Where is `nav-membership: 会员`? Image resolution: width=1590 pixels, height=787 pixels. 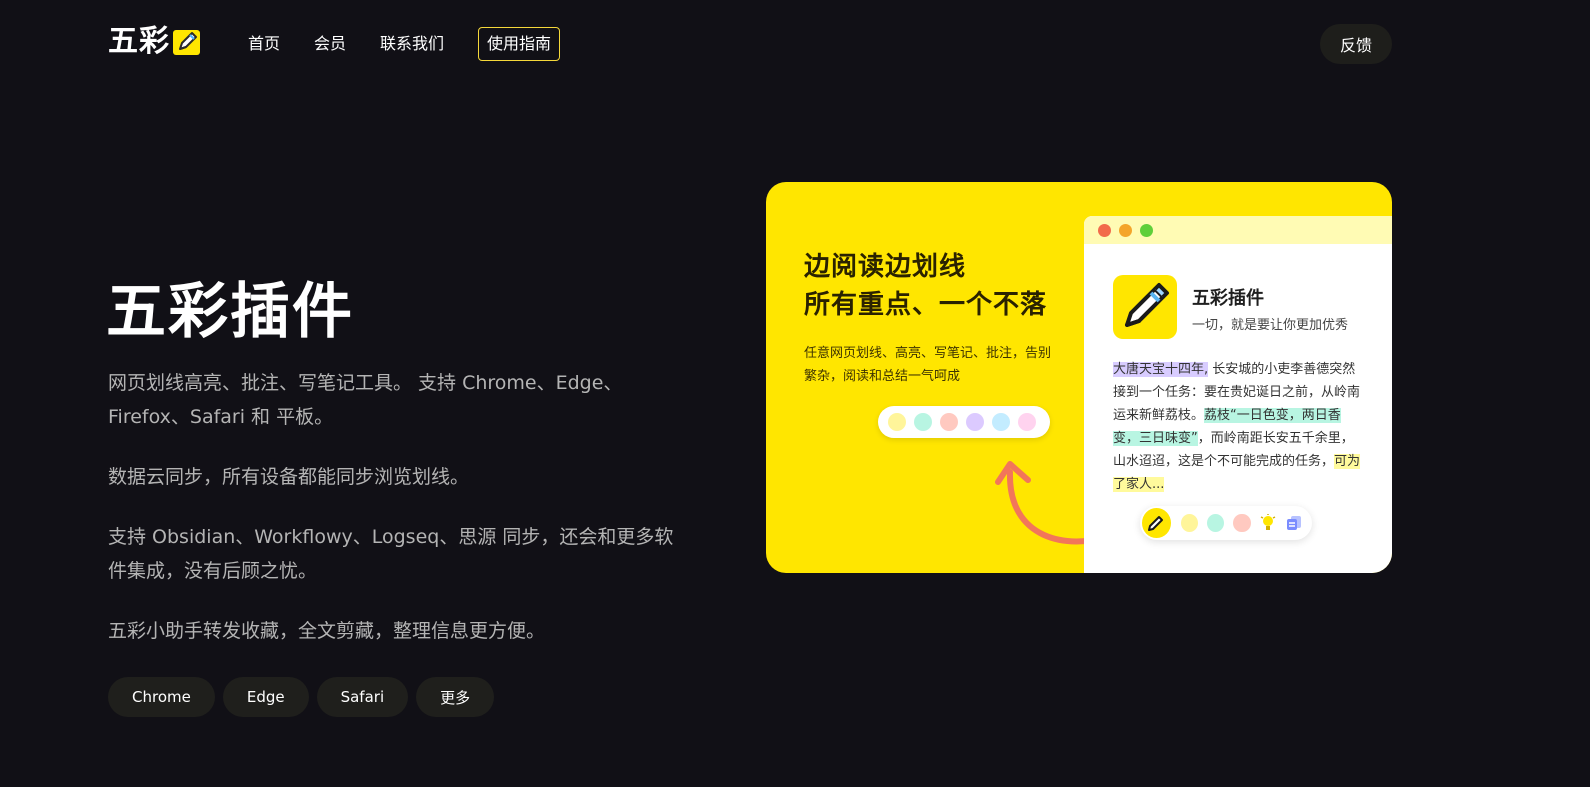
nav-membership: 会员 is located at coordinates (330, 44).